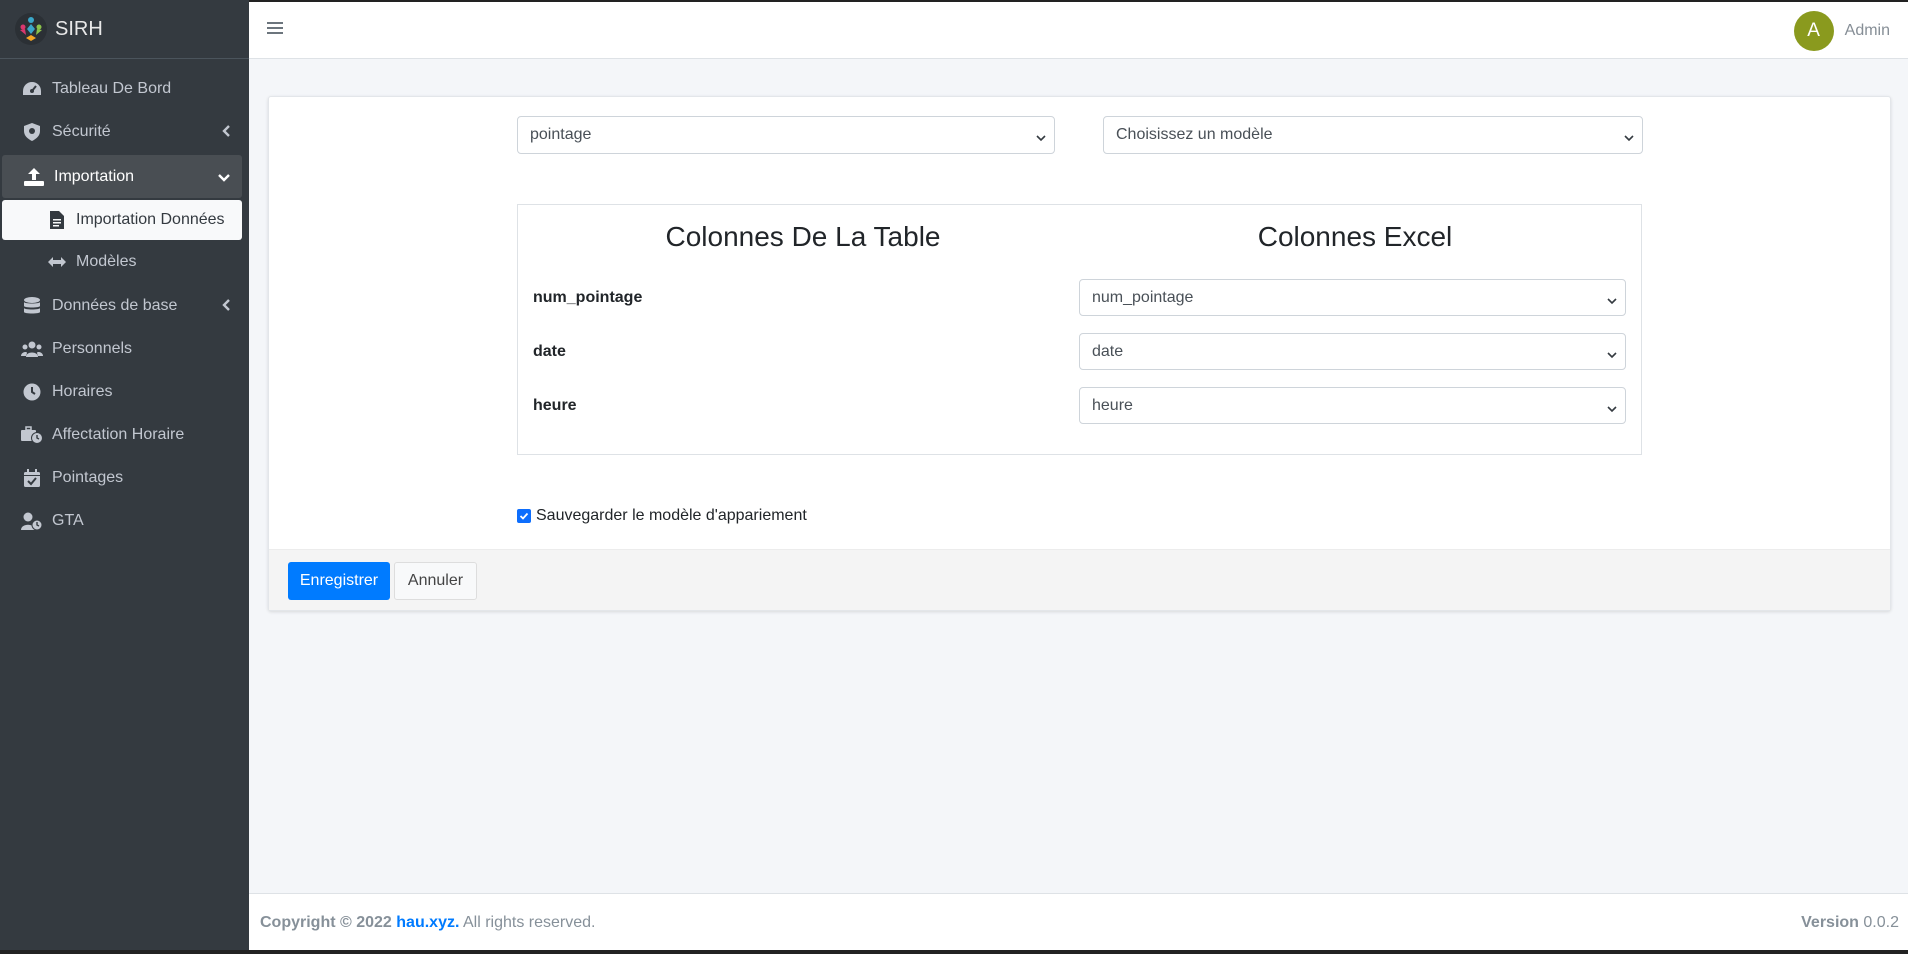 This screenshot has width=1908, height=954. Describe the element at coordinates (435, 581) in the screenshot. I see `cancel-button: Annuler` at that location.